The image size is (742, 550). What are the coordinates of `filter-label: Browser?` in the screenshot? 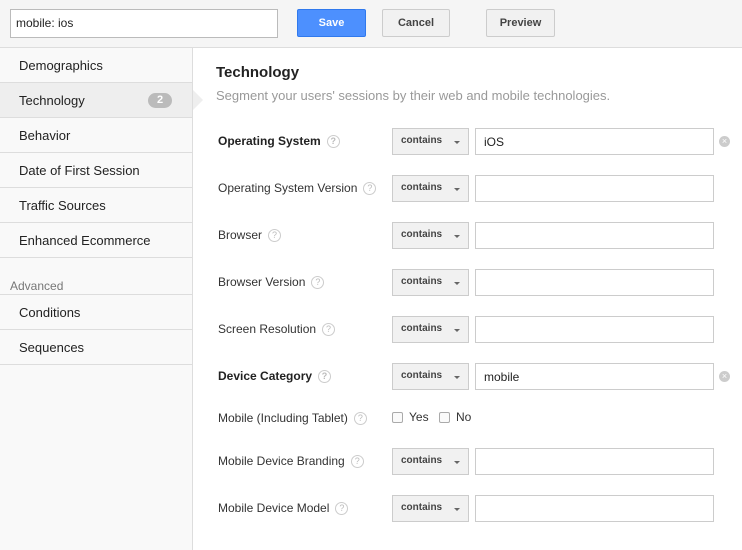 It's located at (250, 235).